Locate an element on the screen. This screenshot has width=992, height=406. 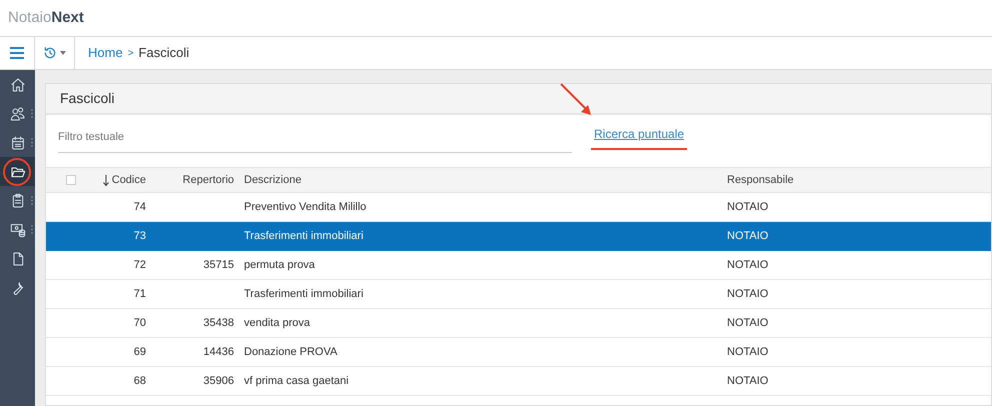
breadcrumb-link: Home is located at coordinates (105, 53).